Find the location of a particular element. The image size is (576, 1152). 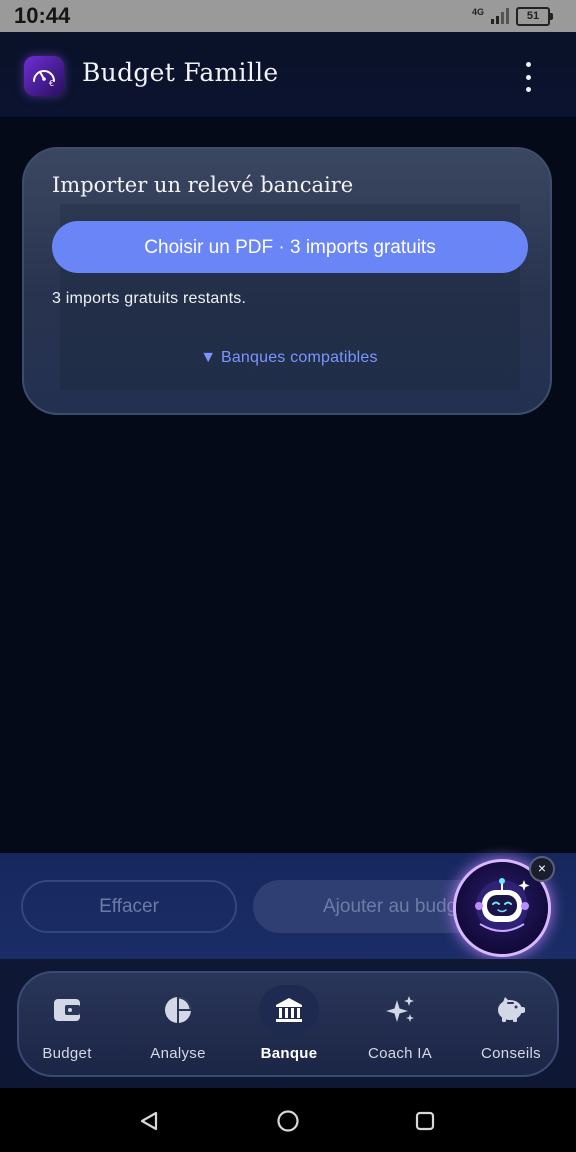

nav-label-budget: Budget is located at coordinates (67, 1053).